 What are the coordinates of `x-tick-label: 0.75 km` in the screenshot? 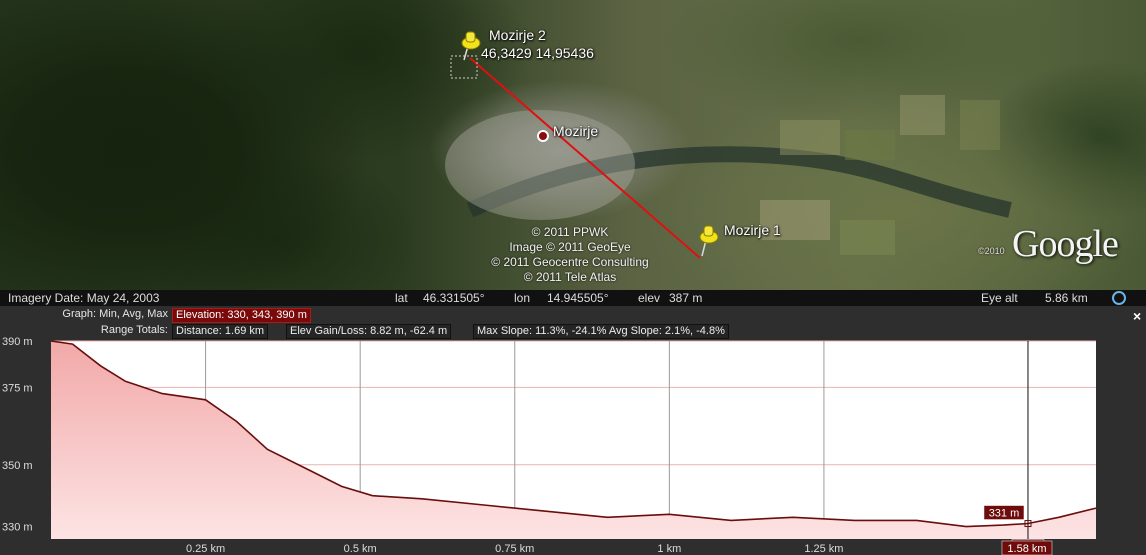 It's located at (514, 549).